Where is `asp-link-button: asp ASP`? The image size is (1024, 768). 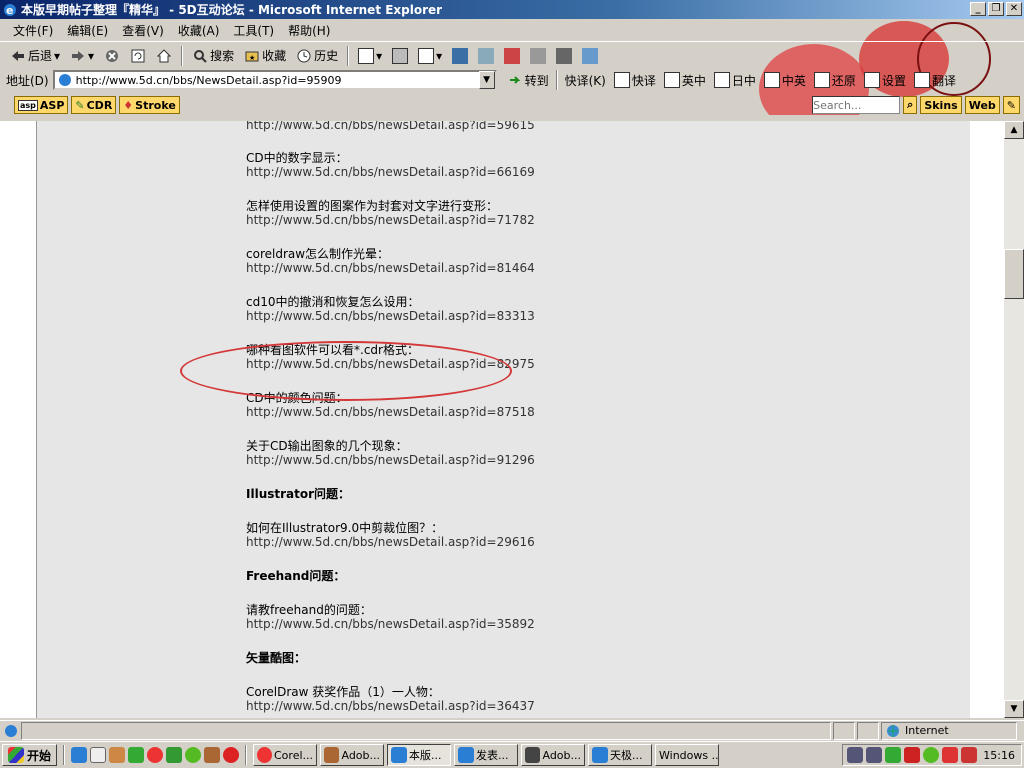 asp-link-button: asp ASP is located at coordinates (41, 105).